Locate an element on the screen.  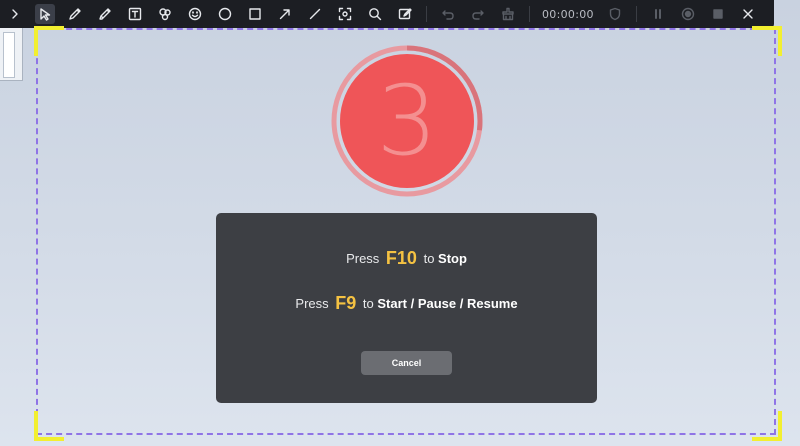
rectangle-tool-button is located at coordinates (255, 14).